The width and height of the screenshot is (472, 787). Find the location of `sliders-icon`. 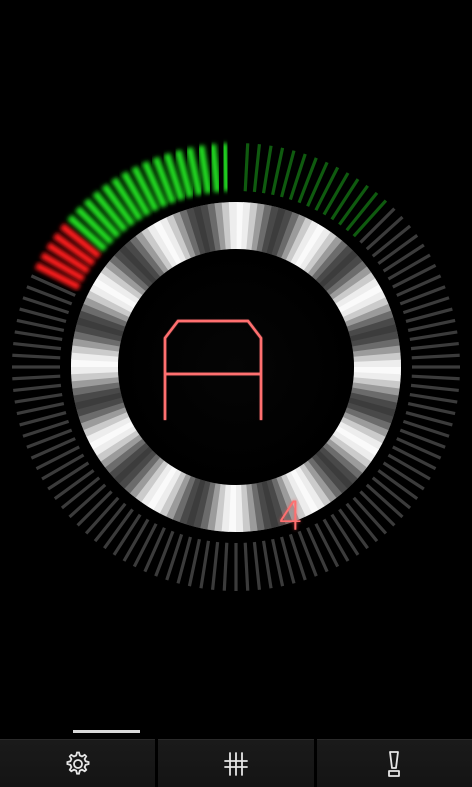

sliders-icon is located at coordinates (236, 764).